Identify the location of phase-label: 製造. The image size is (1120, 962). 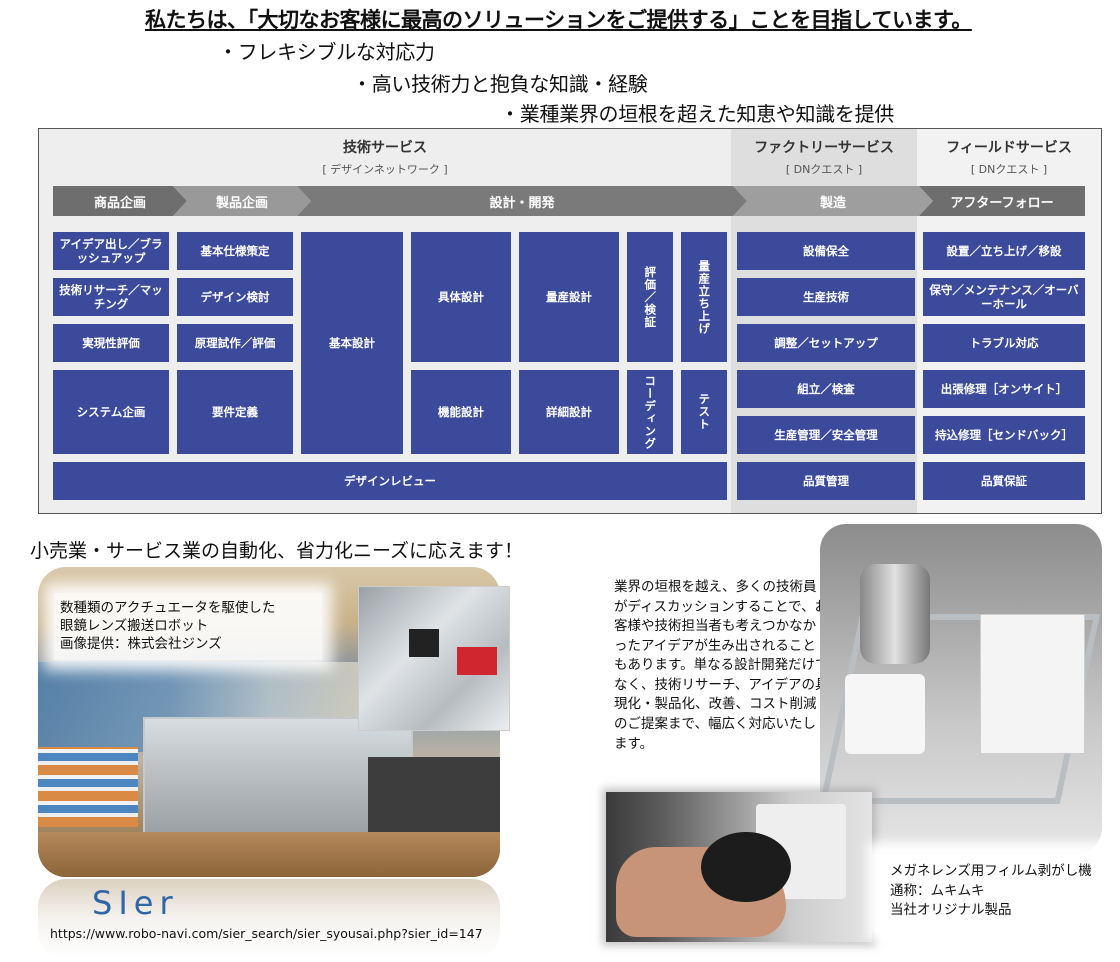
(832, 203).